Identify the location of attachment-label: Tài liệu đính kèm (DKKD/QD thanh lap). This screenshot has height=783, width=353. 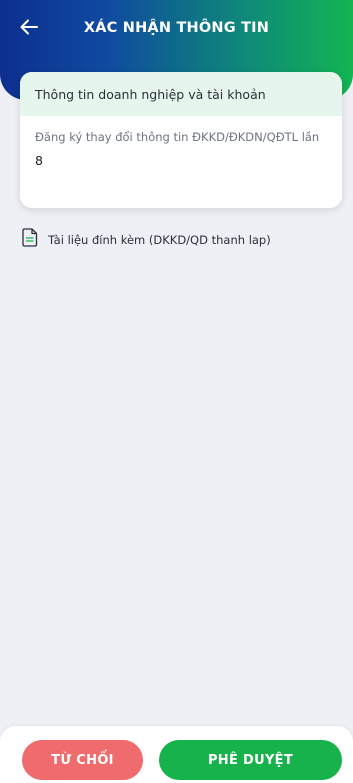
(159, 239).